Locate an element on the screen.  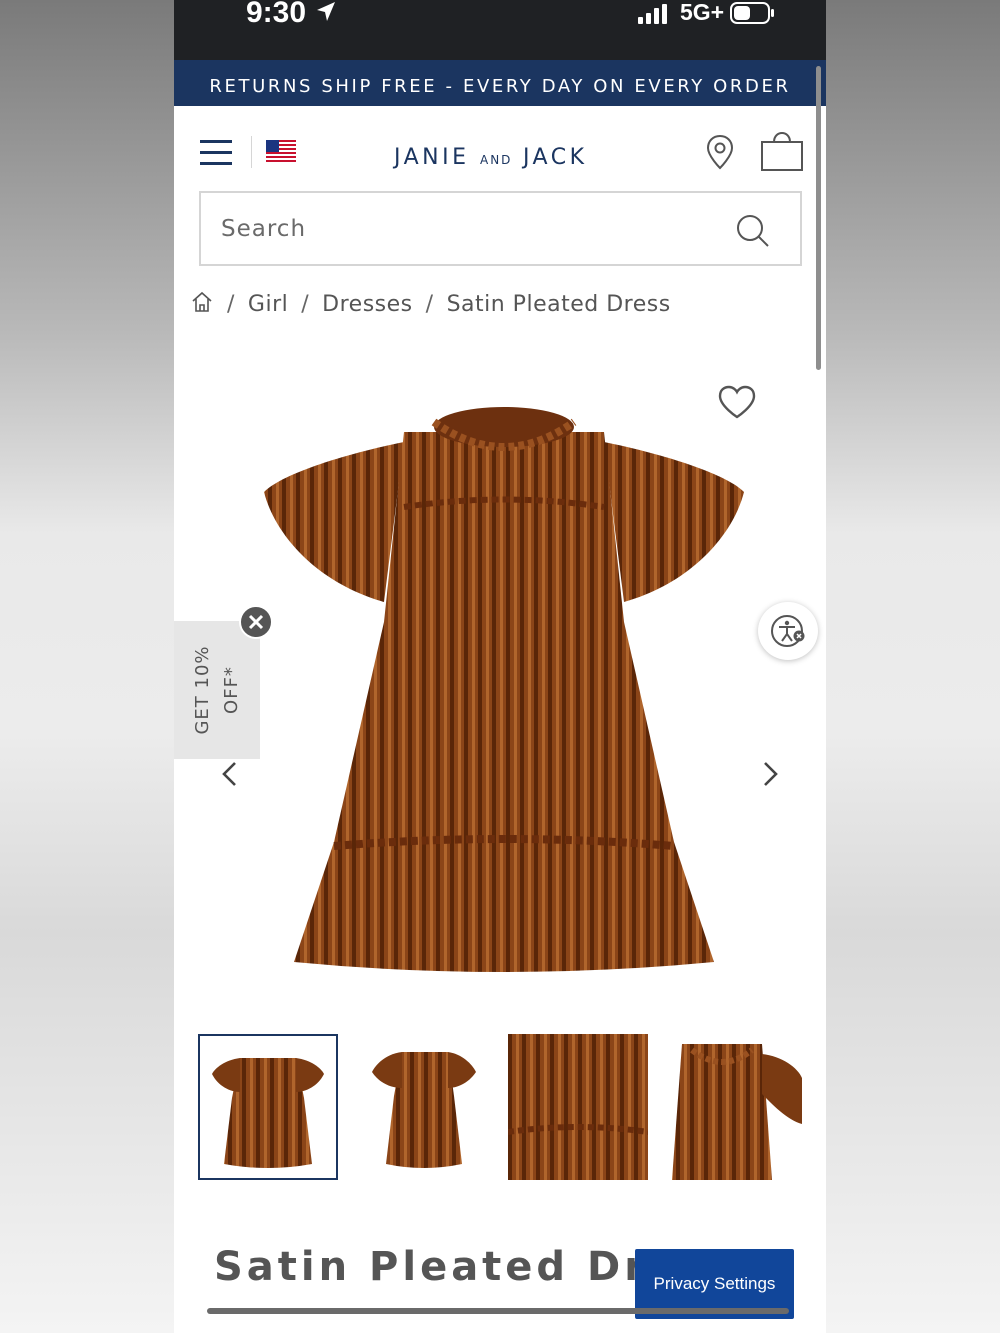
discount-tab: GET 10% OFF* is located at coordinates (217, 690).